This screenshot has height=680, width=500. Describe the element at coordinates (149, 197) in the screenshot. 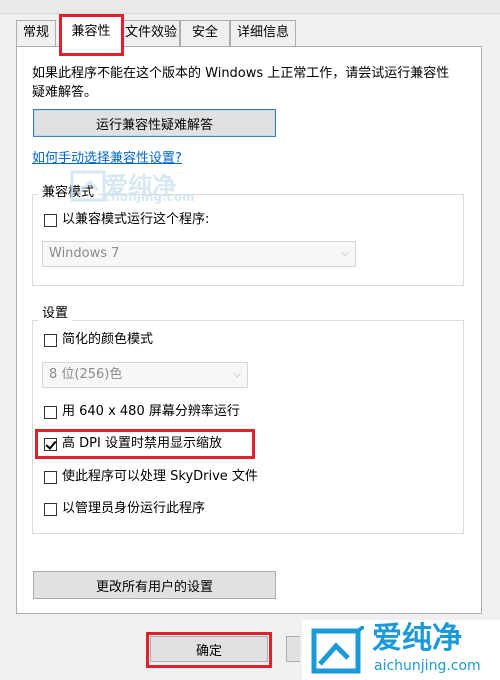

I see `watermark-url: chunjing.com` at that location.